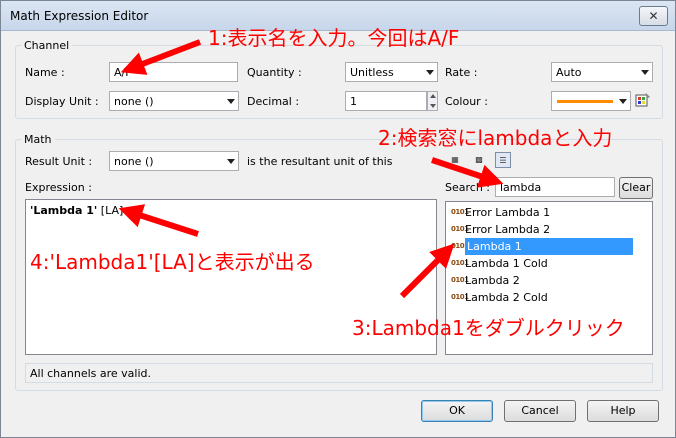  Describe the element at coordinates (492, 280) in the screenshot. I see `list-item-label: Lambda 2` at that location.